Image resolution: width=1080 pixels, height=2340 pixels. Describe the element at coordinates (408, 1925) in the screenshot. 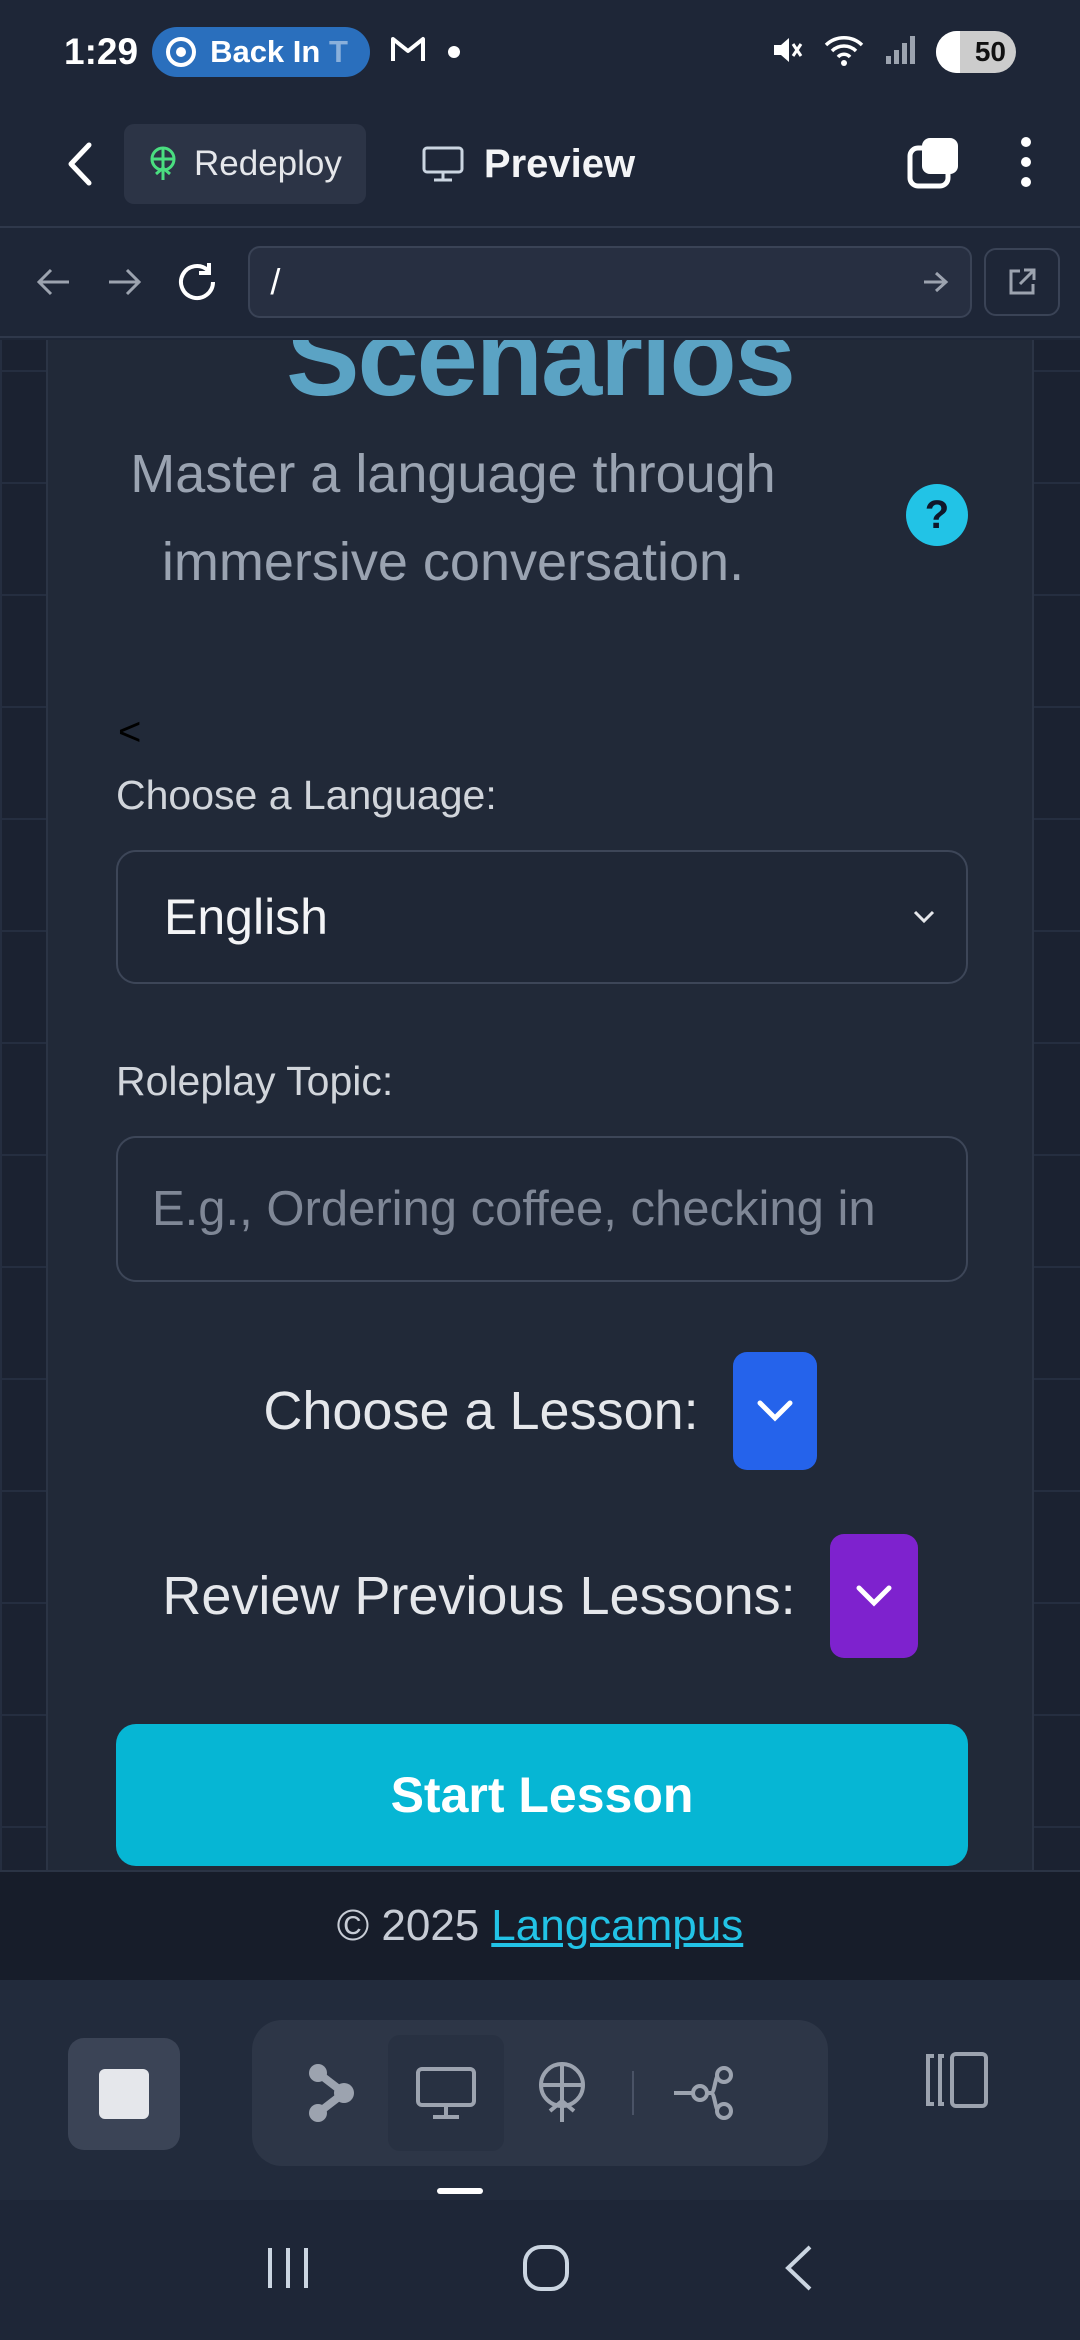

I see `footer-copyright: © 2025` at that location.